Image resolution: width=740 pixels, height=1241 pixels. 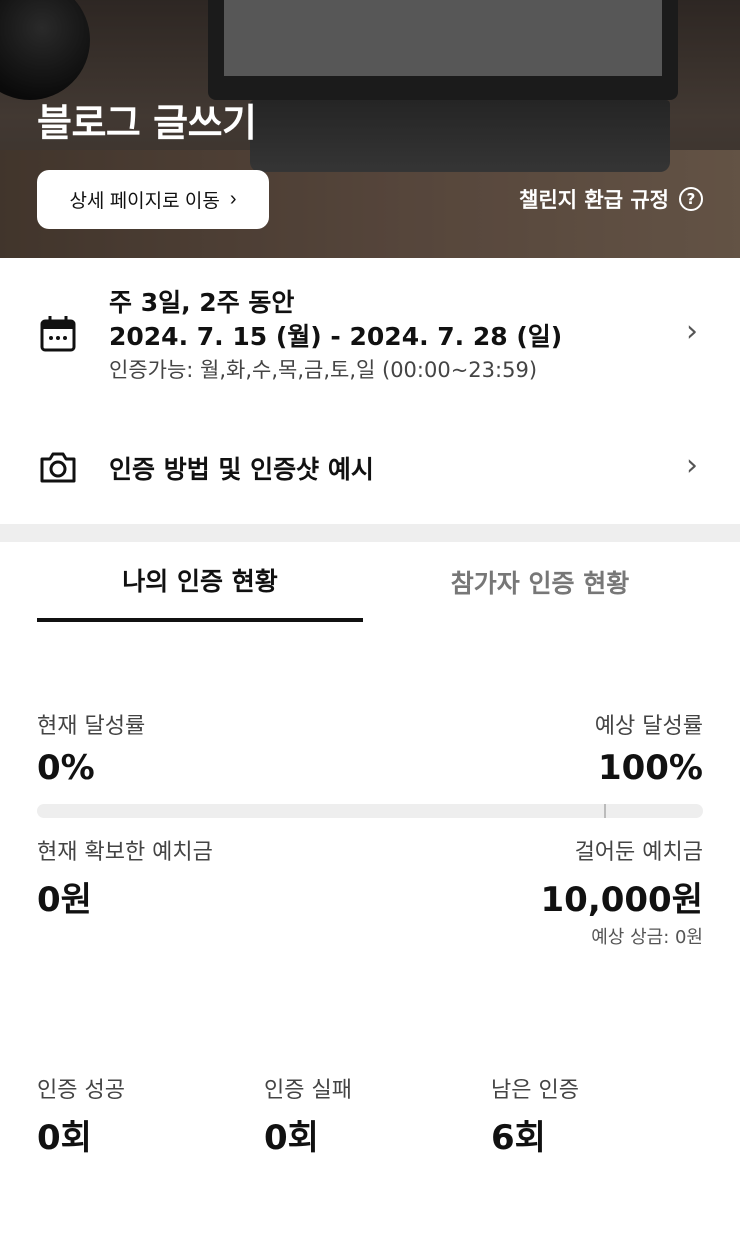 I want to click on success-count-label: 인증 성공, so click(x=81, y=1090).